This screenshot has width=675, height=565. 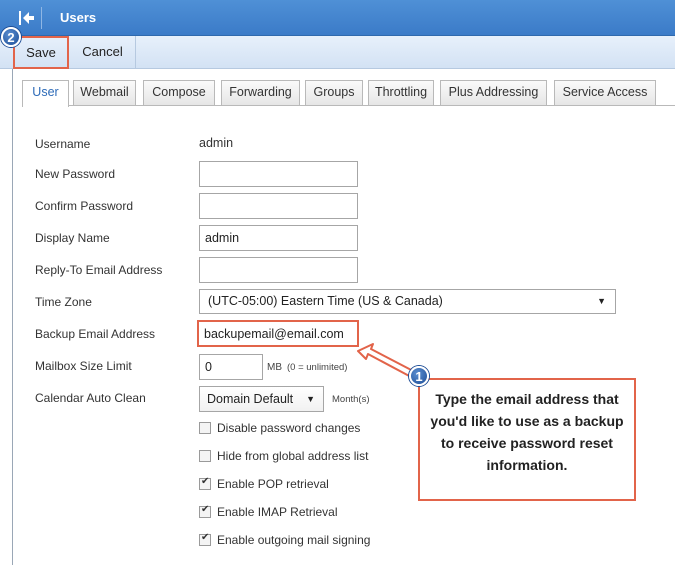 I want to click on hide-from-gal-checkbox, so click(x=205, y=456).